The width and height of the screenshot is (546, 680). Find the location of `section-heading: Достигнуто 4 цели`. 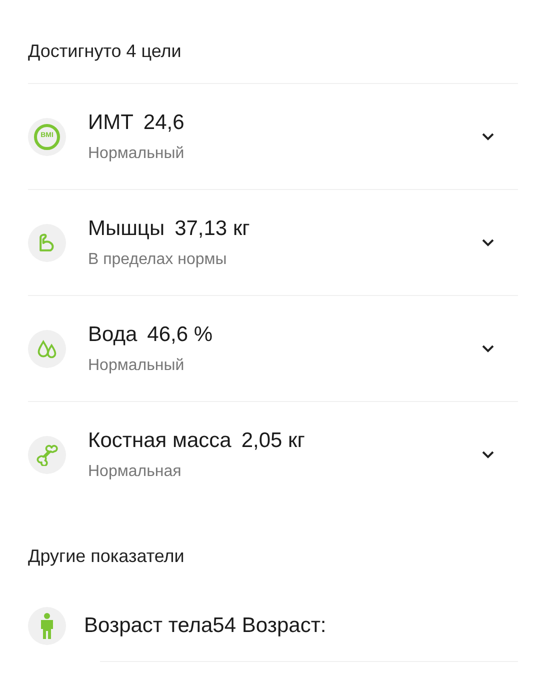

section-heading: Достигнуто 4 цели is located at coordinates (105, 51).